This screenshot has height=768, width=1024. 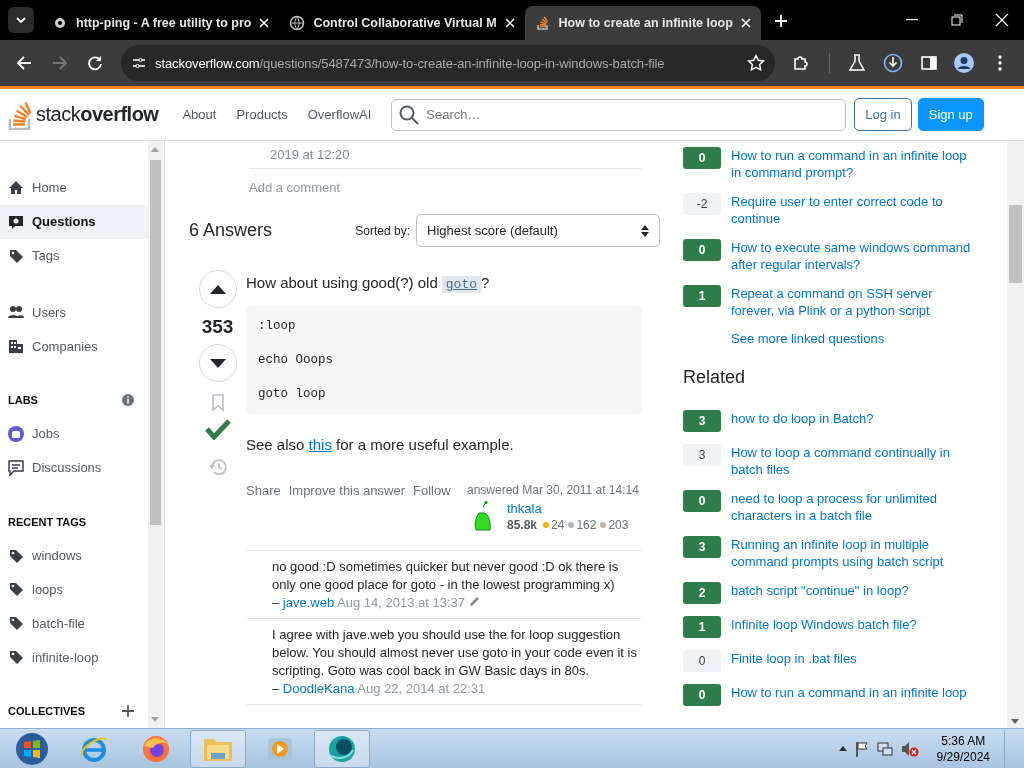 I want to click on code-link: goto, so click(x=461, y=284).